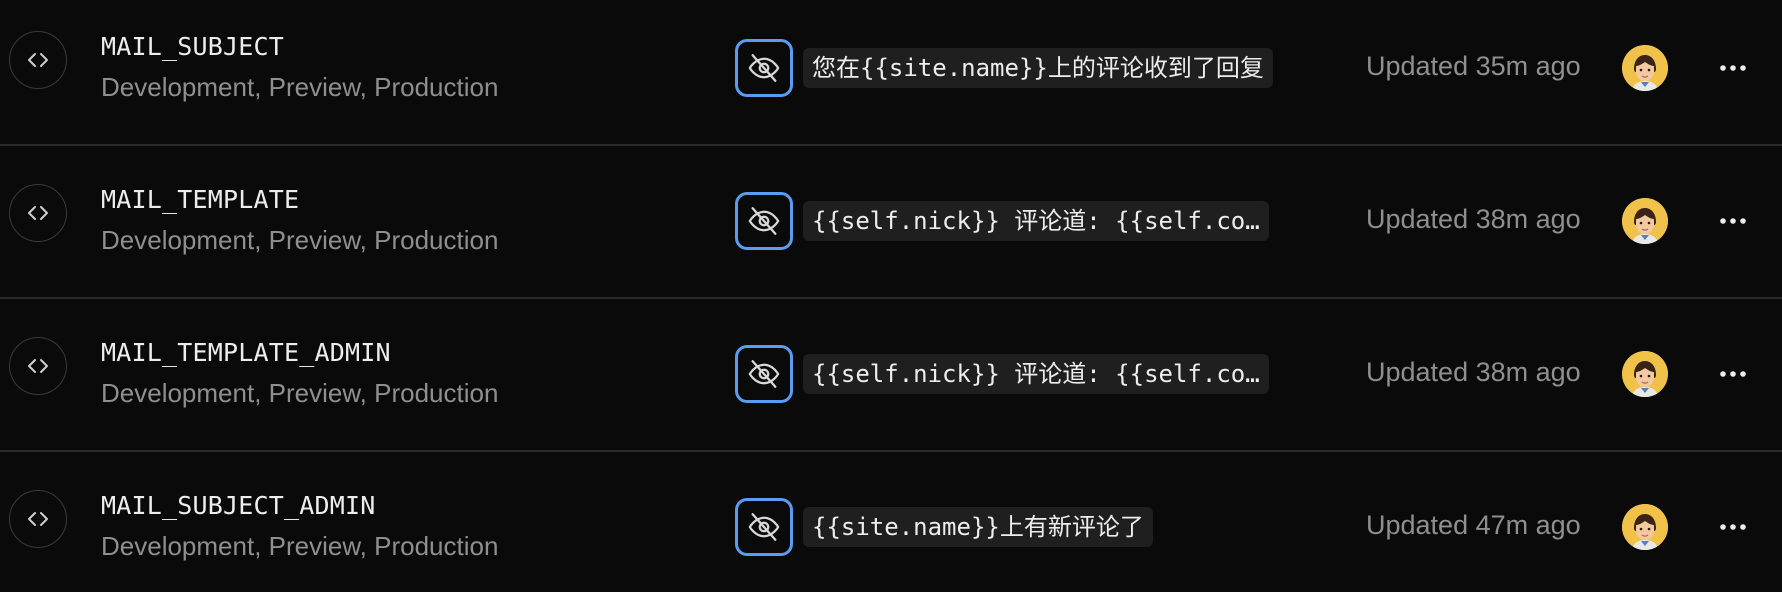 This screenshot has height=592, width=1782. I want to click on updated-timestamp: Updated 35m ago, so click(1473, 66).